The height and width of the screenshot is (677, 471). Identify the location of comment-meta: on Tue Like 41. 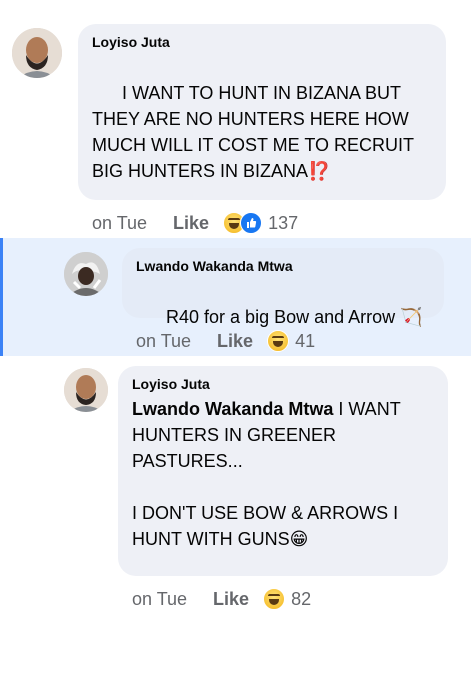
(225, 341).